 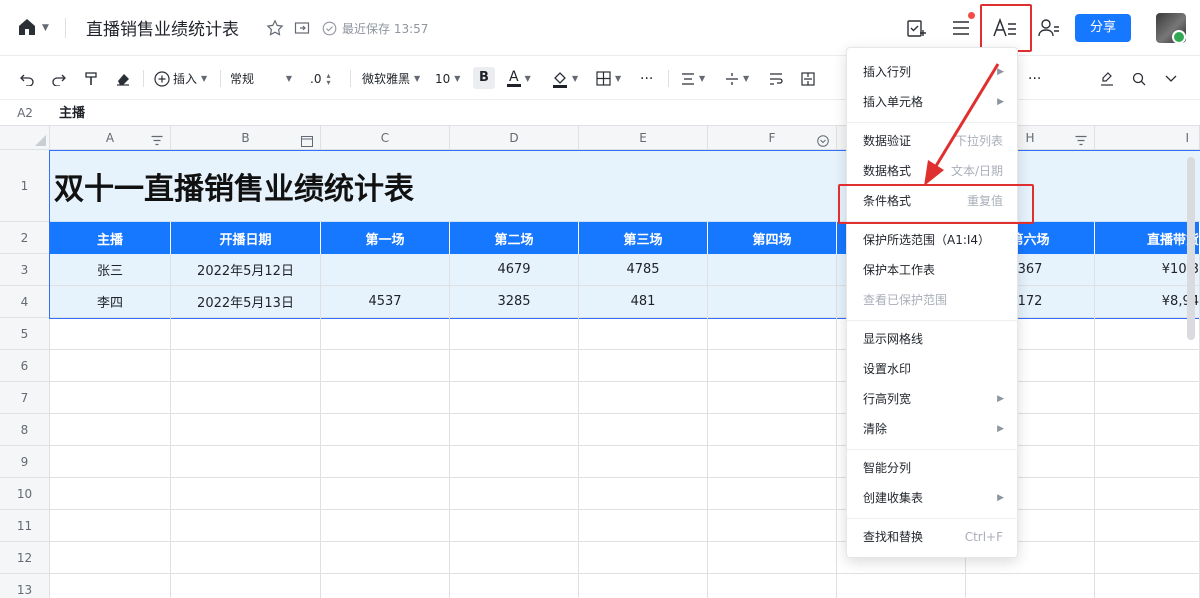 I want to click on table-cell: 4679, so click(x=514, y=270).